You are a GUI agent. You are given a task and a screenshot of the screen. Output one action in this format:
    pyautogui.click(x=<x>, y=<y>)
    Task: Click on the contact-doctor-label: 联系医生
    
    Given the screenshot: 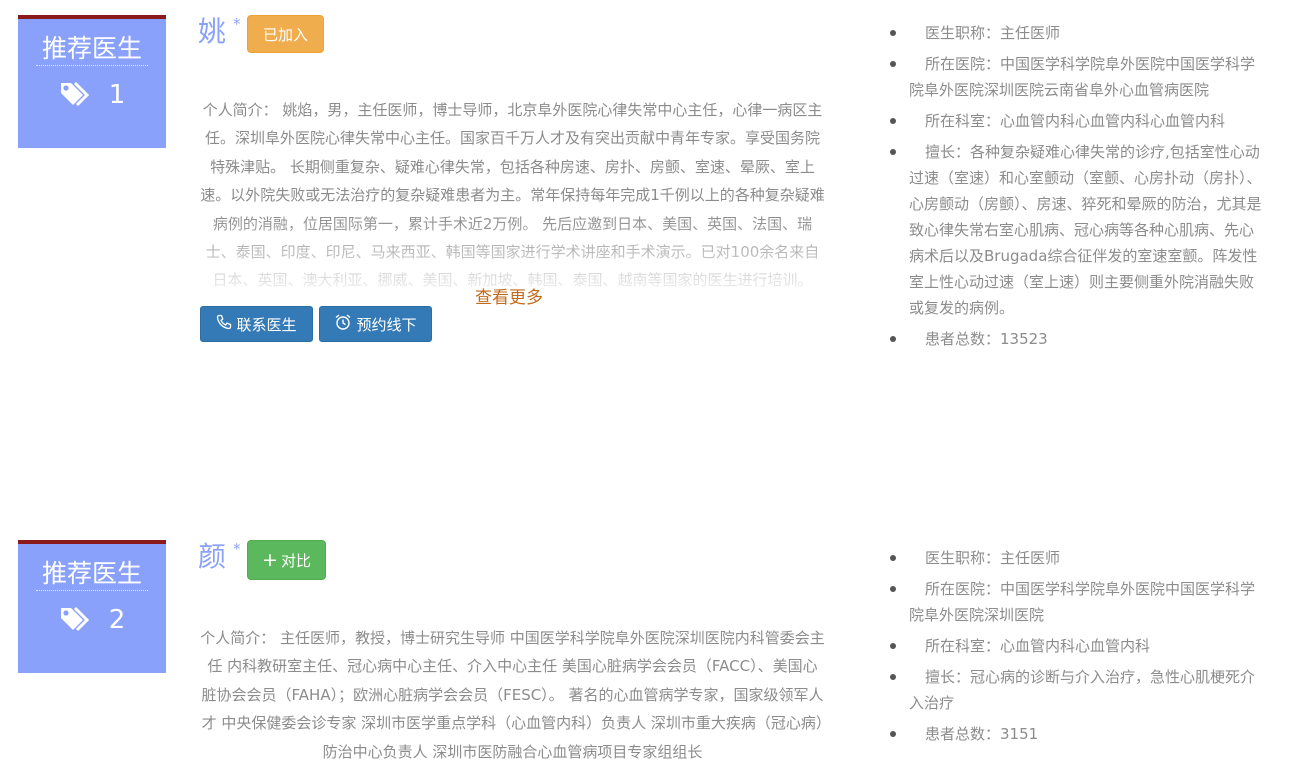 What is the action you would take?
    pyautogui.click(x=266, y=324)
    